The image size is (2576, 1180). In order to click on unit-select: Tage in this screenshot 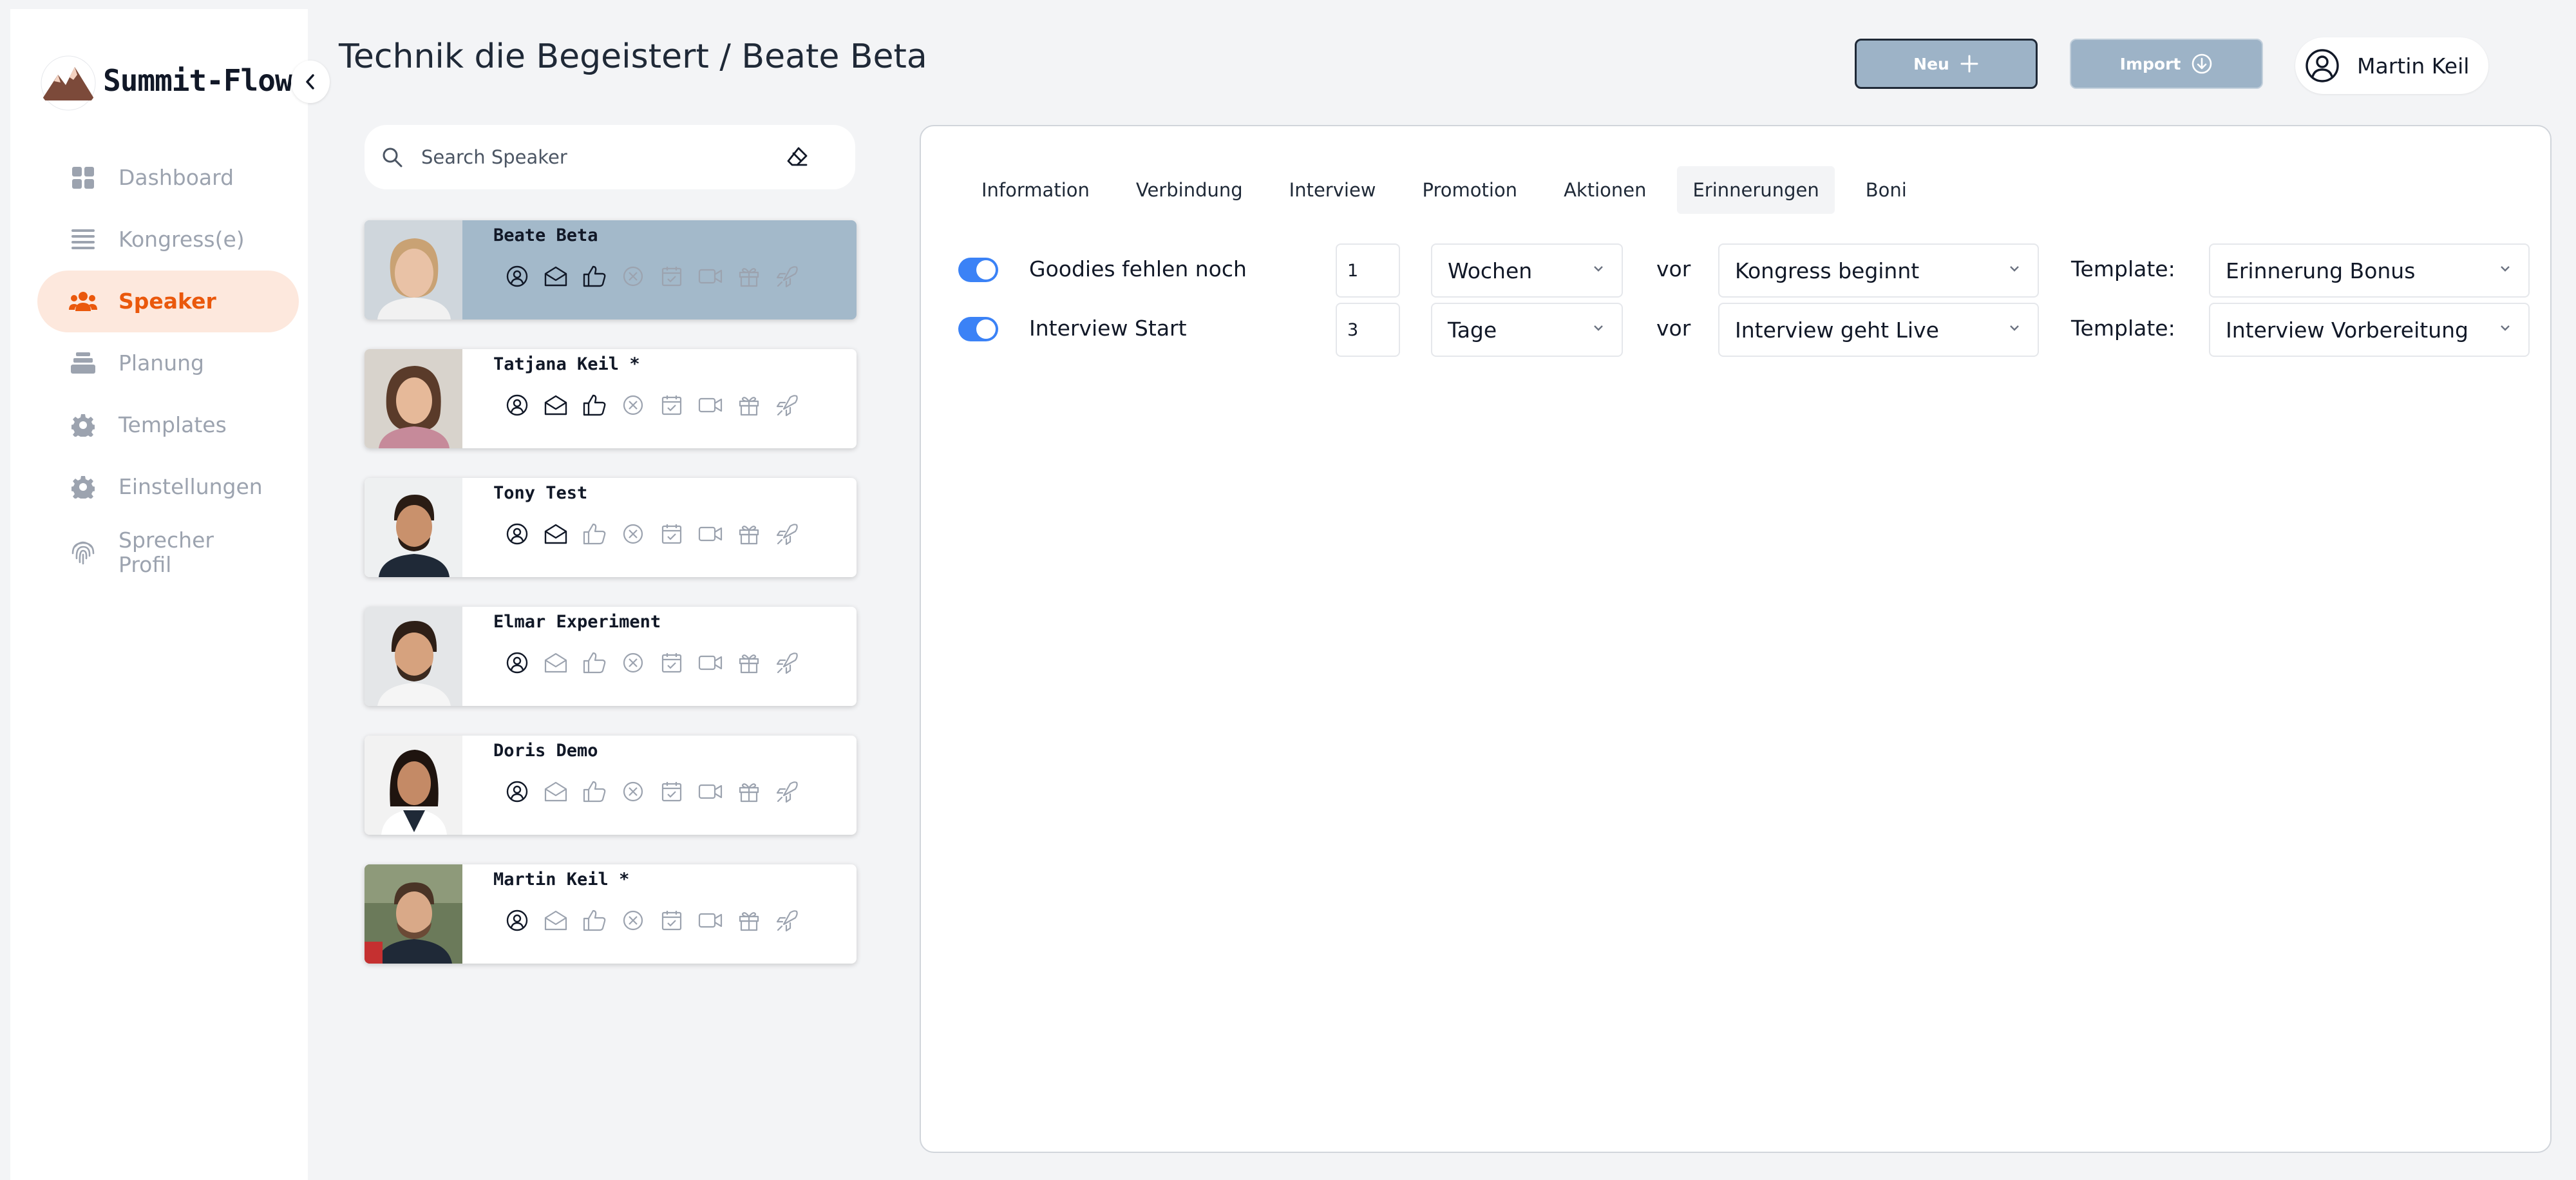, I will do `click(1527, 330)`.